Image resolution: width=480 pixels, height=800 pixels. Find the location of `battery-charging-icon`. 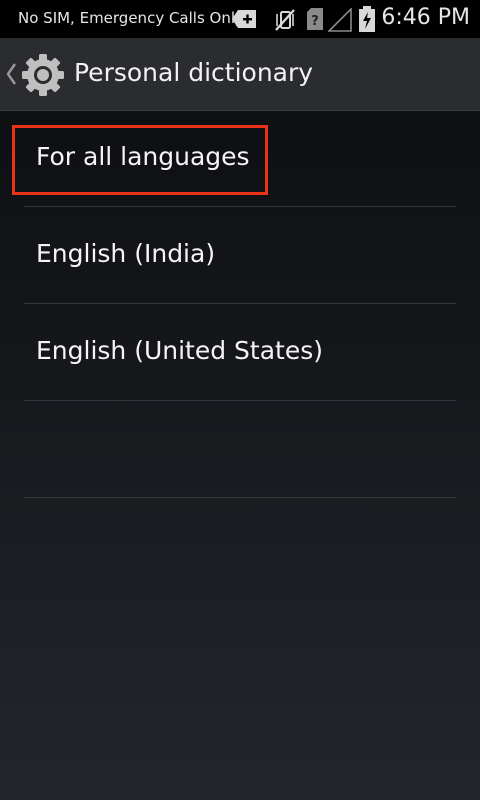

battery-charging-icon is located at coordinates (367, 19).